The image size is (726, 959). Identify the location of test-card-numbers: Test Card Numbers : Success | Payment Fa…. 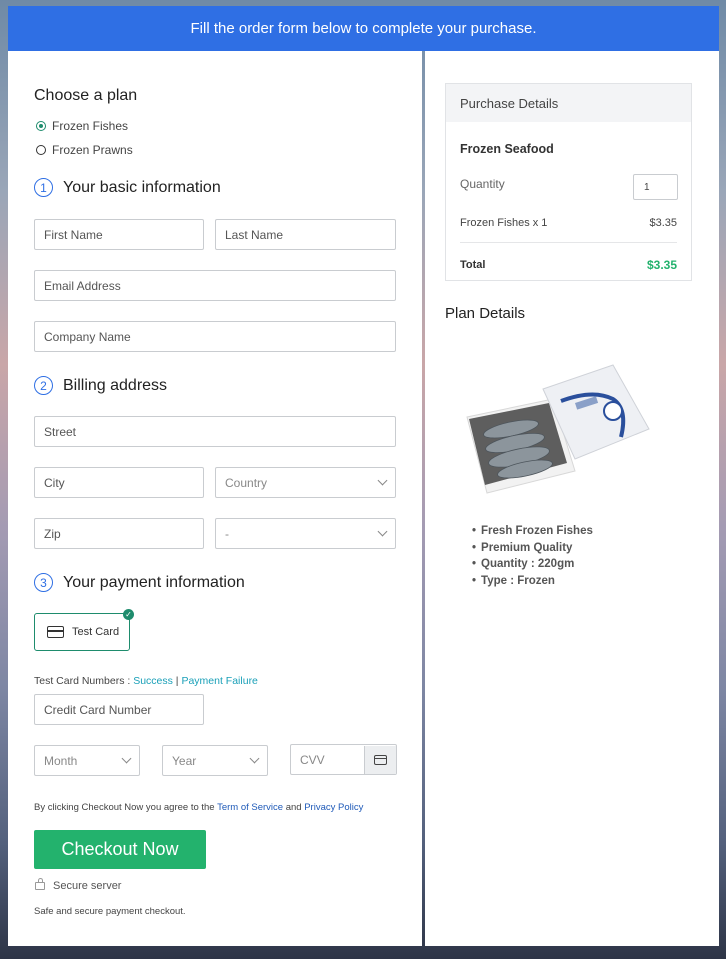
(146, 681).